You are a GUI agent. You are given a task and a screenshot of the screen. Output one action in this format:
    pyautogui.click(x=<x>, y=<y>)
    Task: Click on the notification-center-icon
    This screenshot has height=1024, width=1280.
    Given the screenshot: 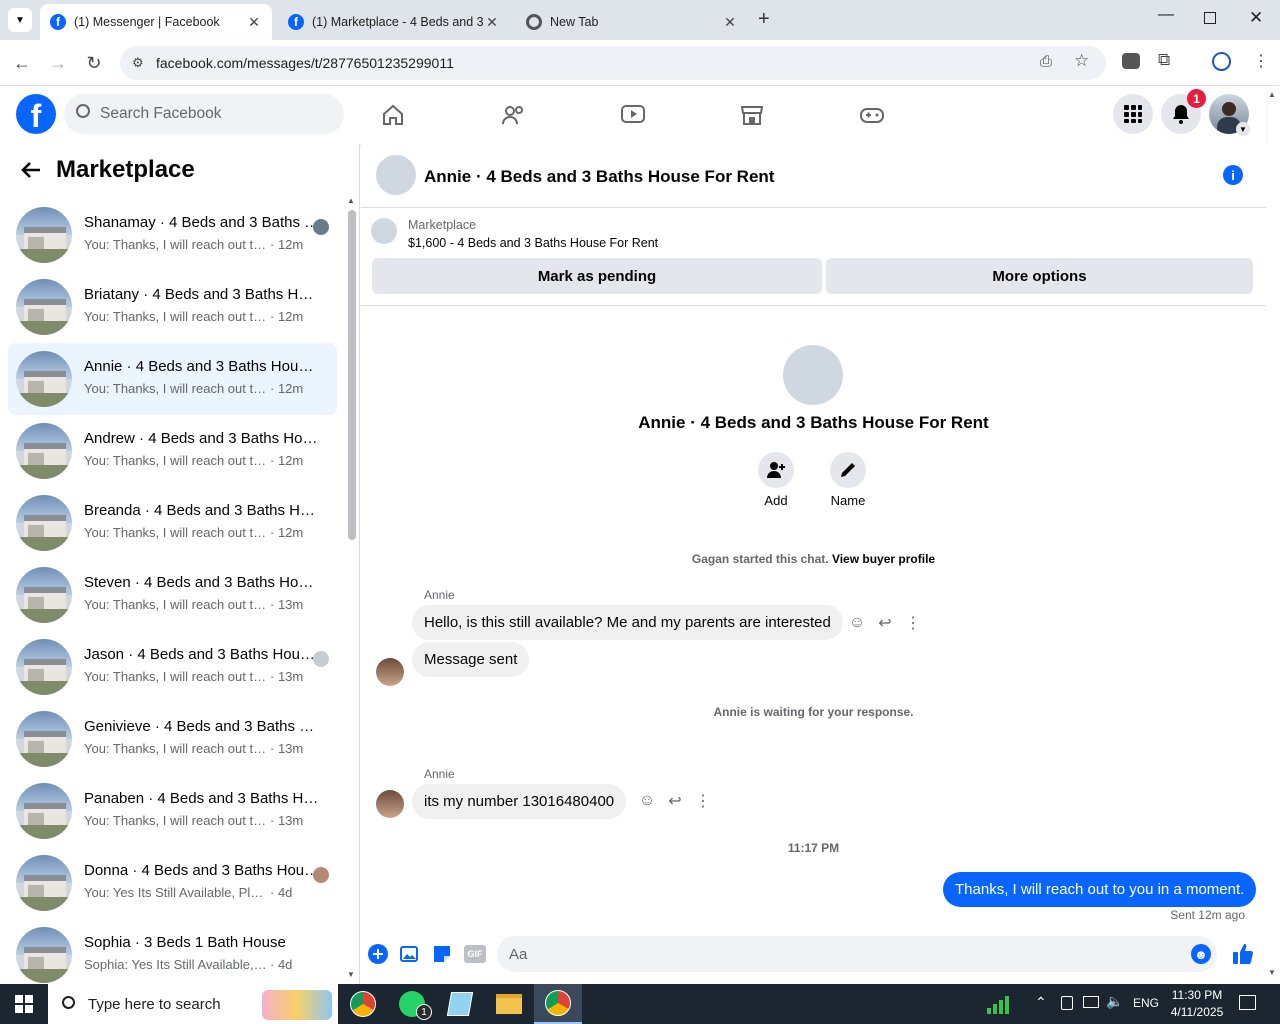 What is the action you would take?
    pyautogui.click(x=1247, y=1002)
    